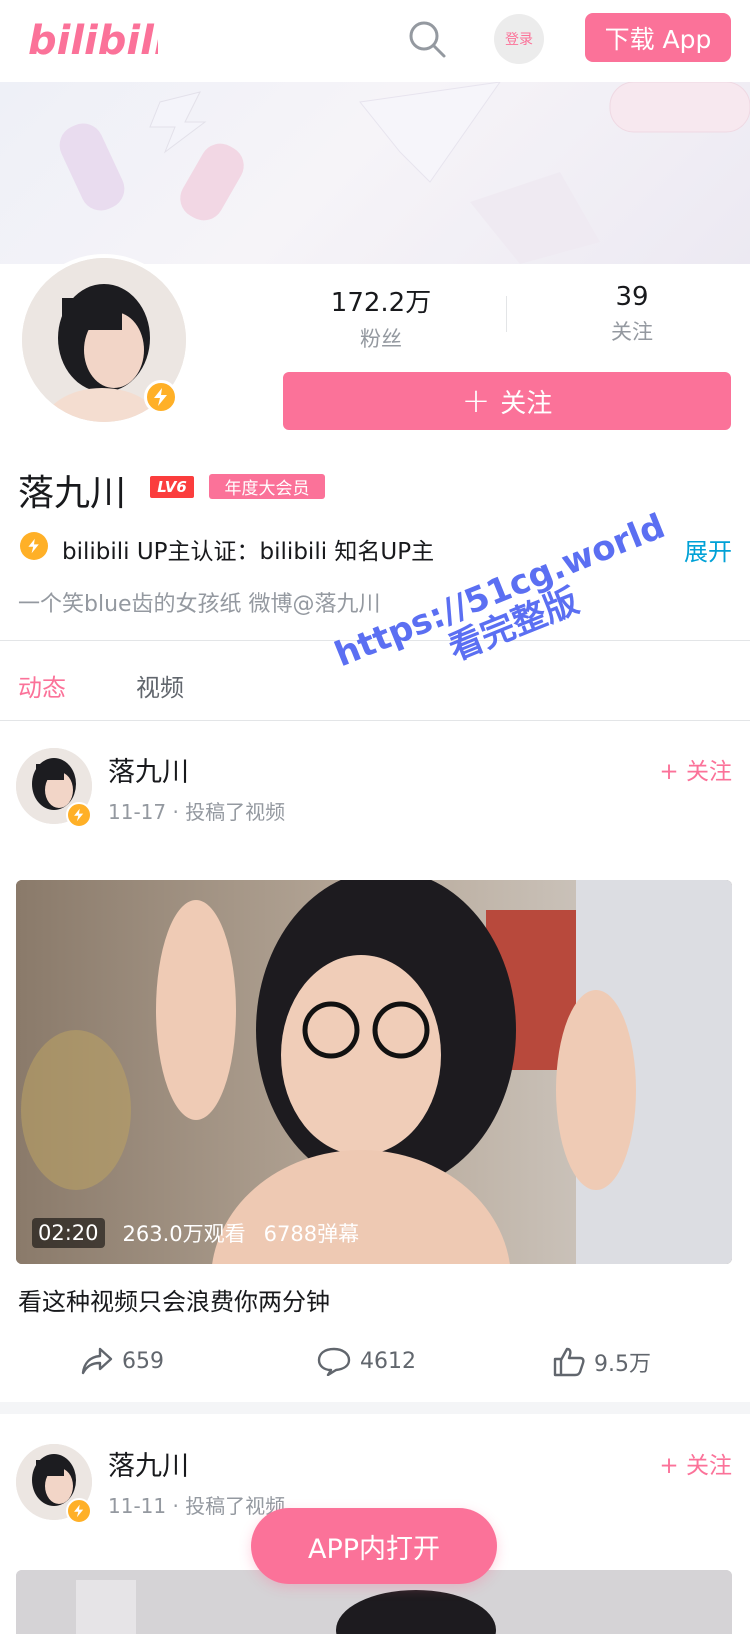 This screenshot has width=750, height=1634. I want to click on like-count: 9.5万, so click(622, 1364).